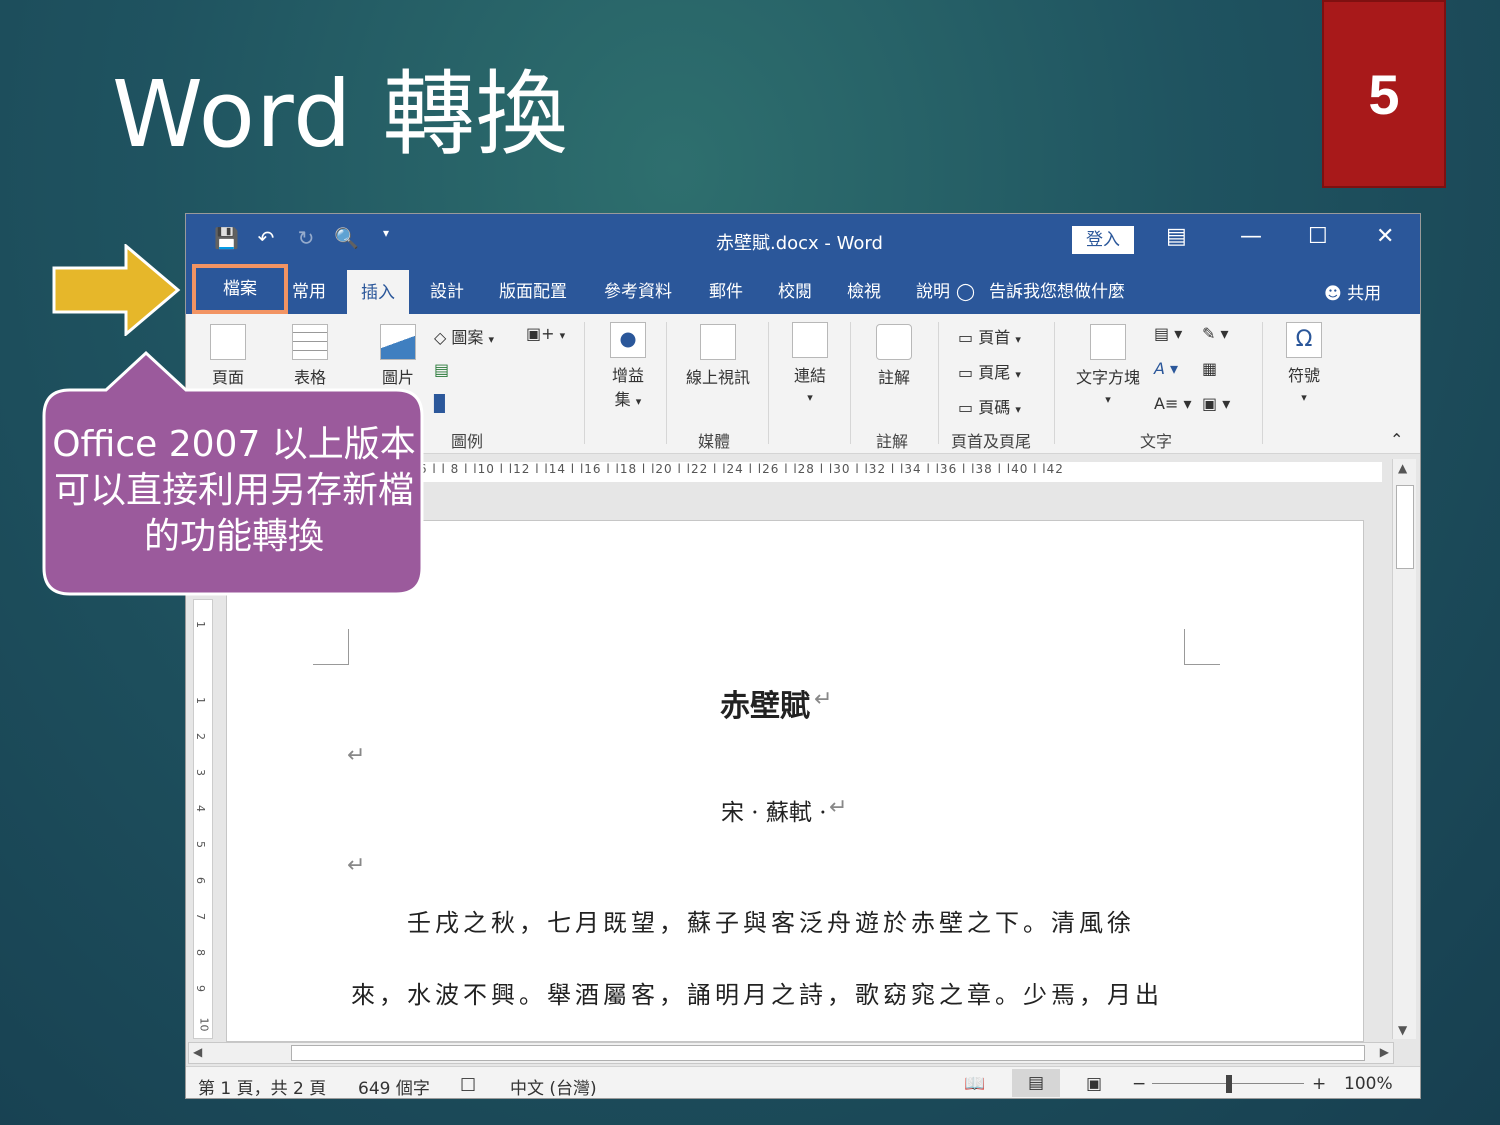 The height and width of the screenshot is (1125, 1500). What do you see at coordinates (989, 371) in the screenshot?
I see `footer-button: ▭ 頁尾 ▾` at bounding box center [989, 371].